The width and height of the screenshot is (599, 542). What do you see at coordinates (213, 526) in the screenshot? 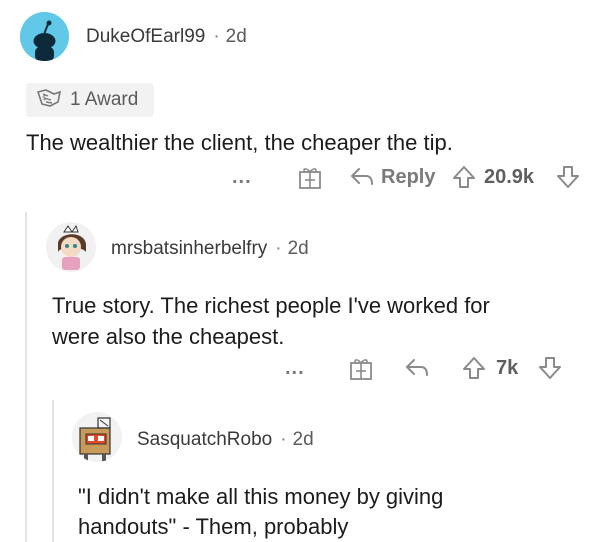
I see `comment-text-line: handouts" - Them, probably` at bounding box center [213, 526].